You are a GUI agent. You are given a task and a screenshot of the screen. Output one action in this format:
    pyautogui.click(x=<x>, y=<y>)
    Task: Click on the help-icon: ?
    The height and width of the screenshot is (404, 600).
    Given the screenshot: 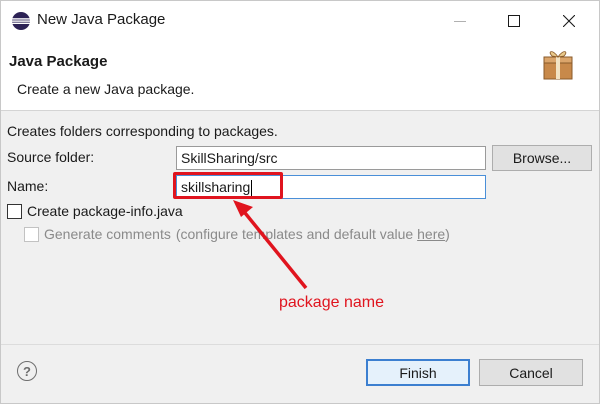 What is the action you would take?
    pyautogui.click(x=27, y=371)
    